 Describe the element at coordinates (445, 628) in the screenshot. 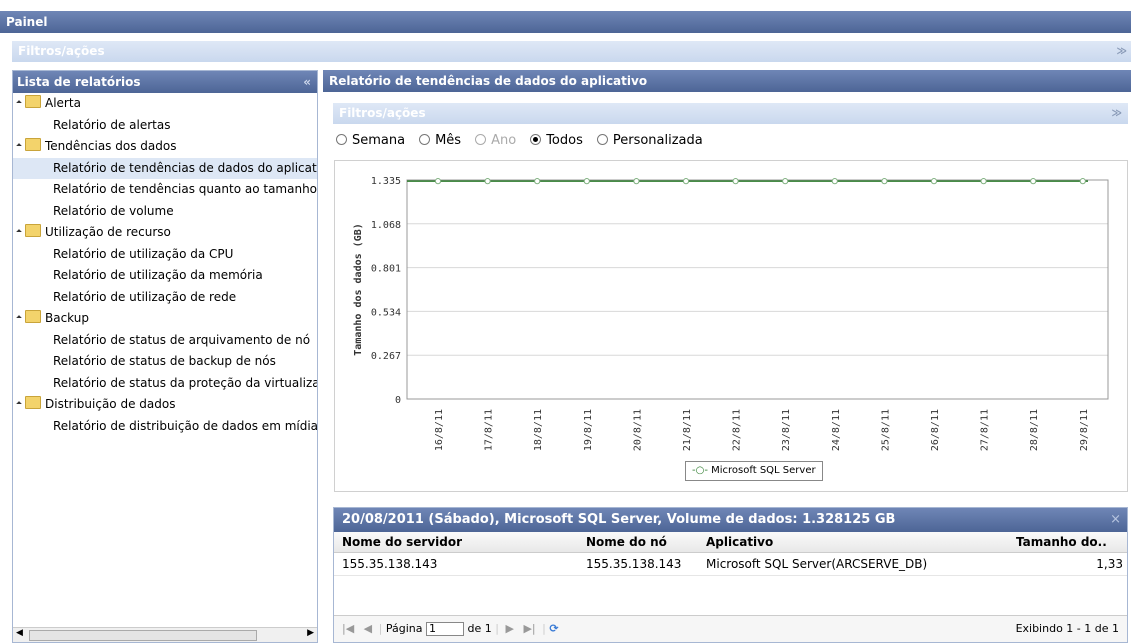

I see `page-input` at that location.